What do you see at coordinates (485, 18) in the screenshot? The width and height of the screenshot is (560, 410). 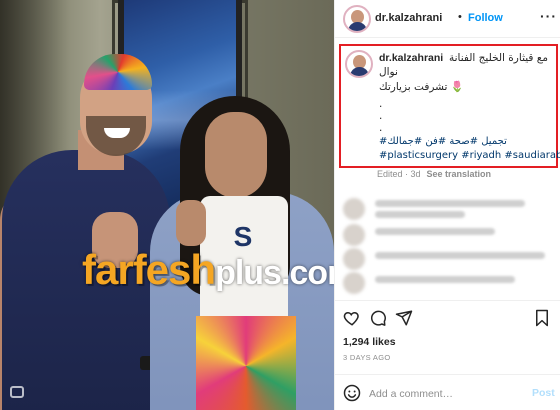 I see `follow-button: Follow` at bounding box center [485, 18].